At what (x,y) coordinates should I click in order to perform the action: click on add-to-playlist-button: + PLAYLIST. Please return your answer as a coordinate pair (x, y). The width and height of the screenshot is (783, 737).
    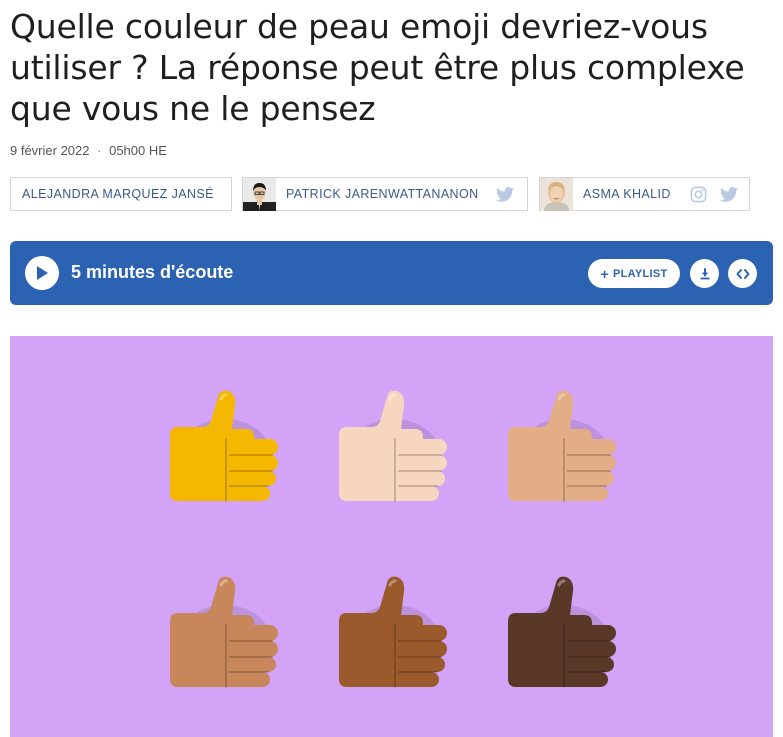
    Looking at the image, I should click on (634, 273).